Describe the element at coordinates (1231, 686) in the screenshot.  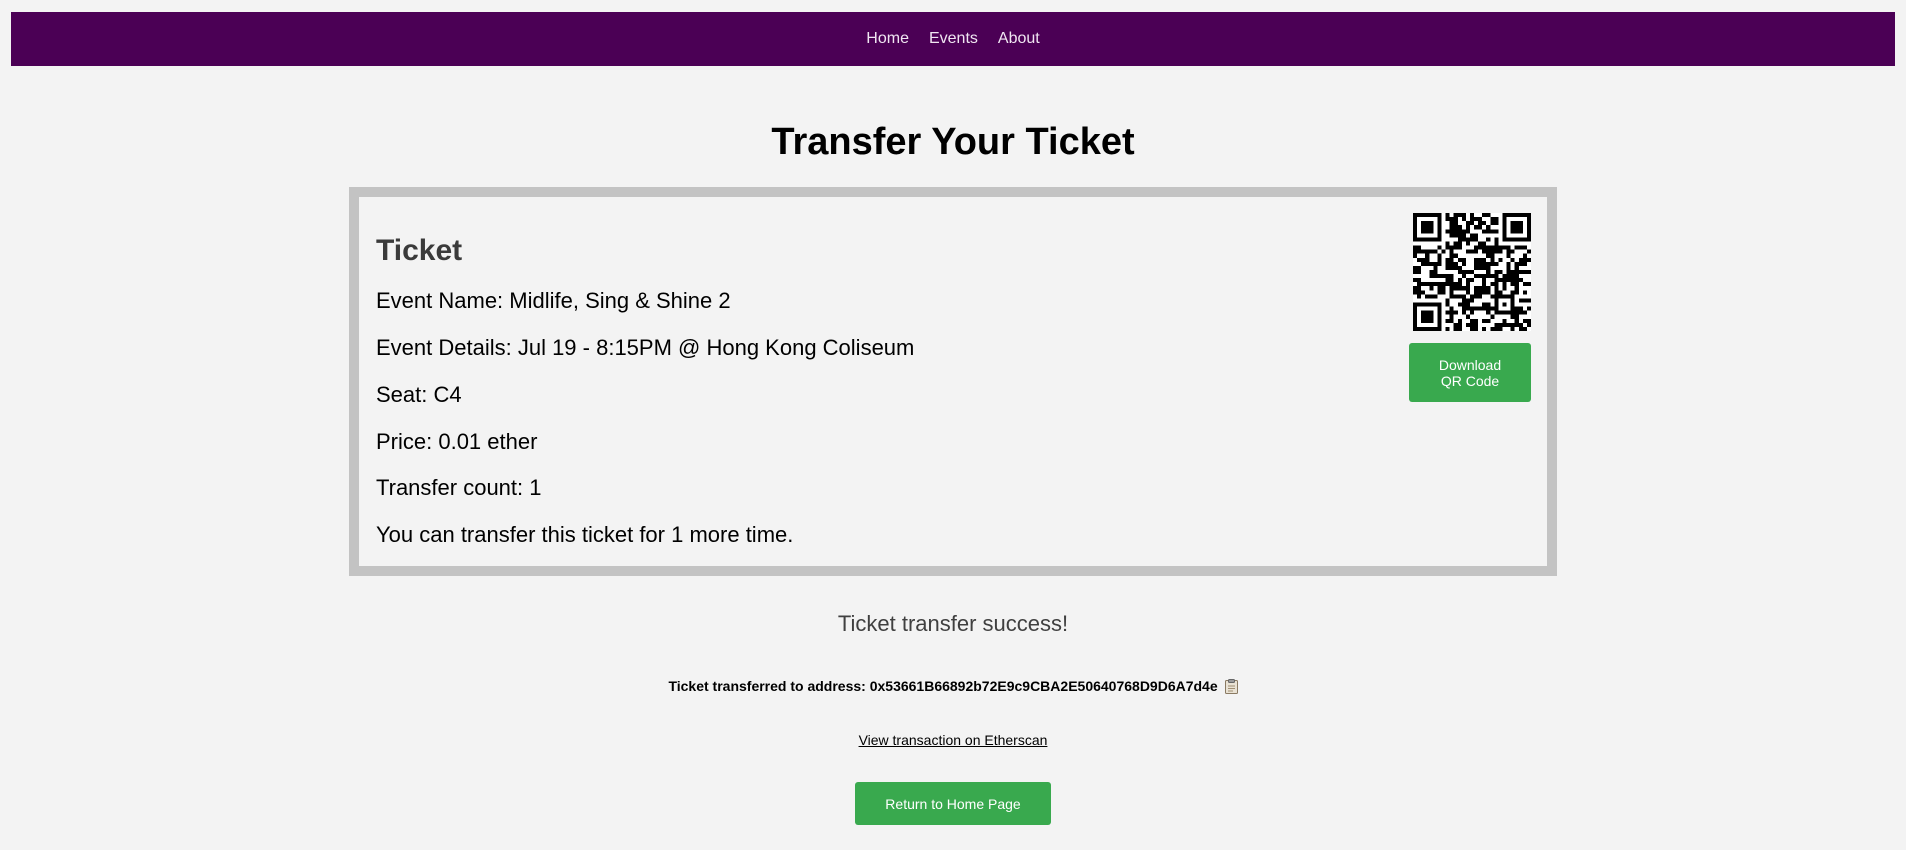
I see `clipboard-icon` at that location.